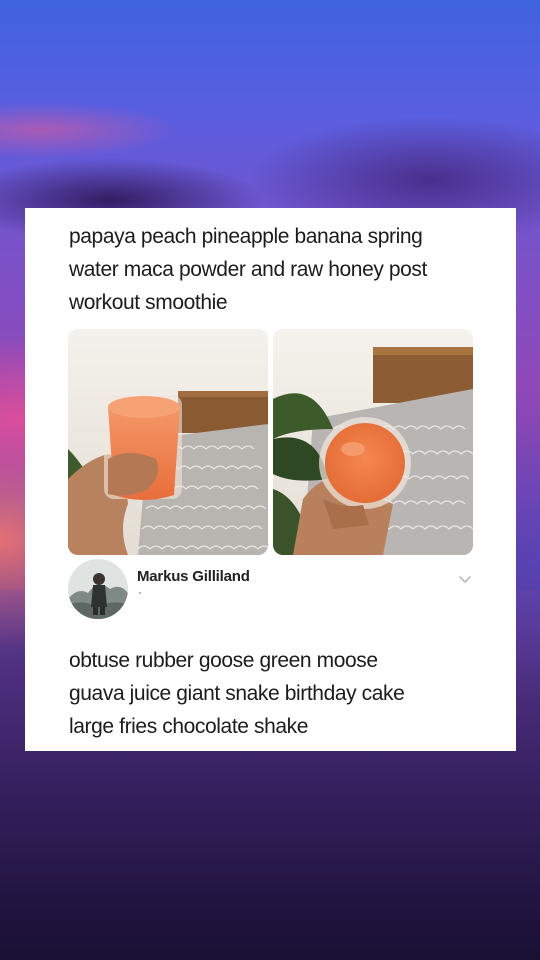 Image resolution: width=540 pixels, height=960 pixels. What do you see at coordinates (373, 442) in the screenshot?
I see `smoothie-photo-right` at bounding box center [373, 442].